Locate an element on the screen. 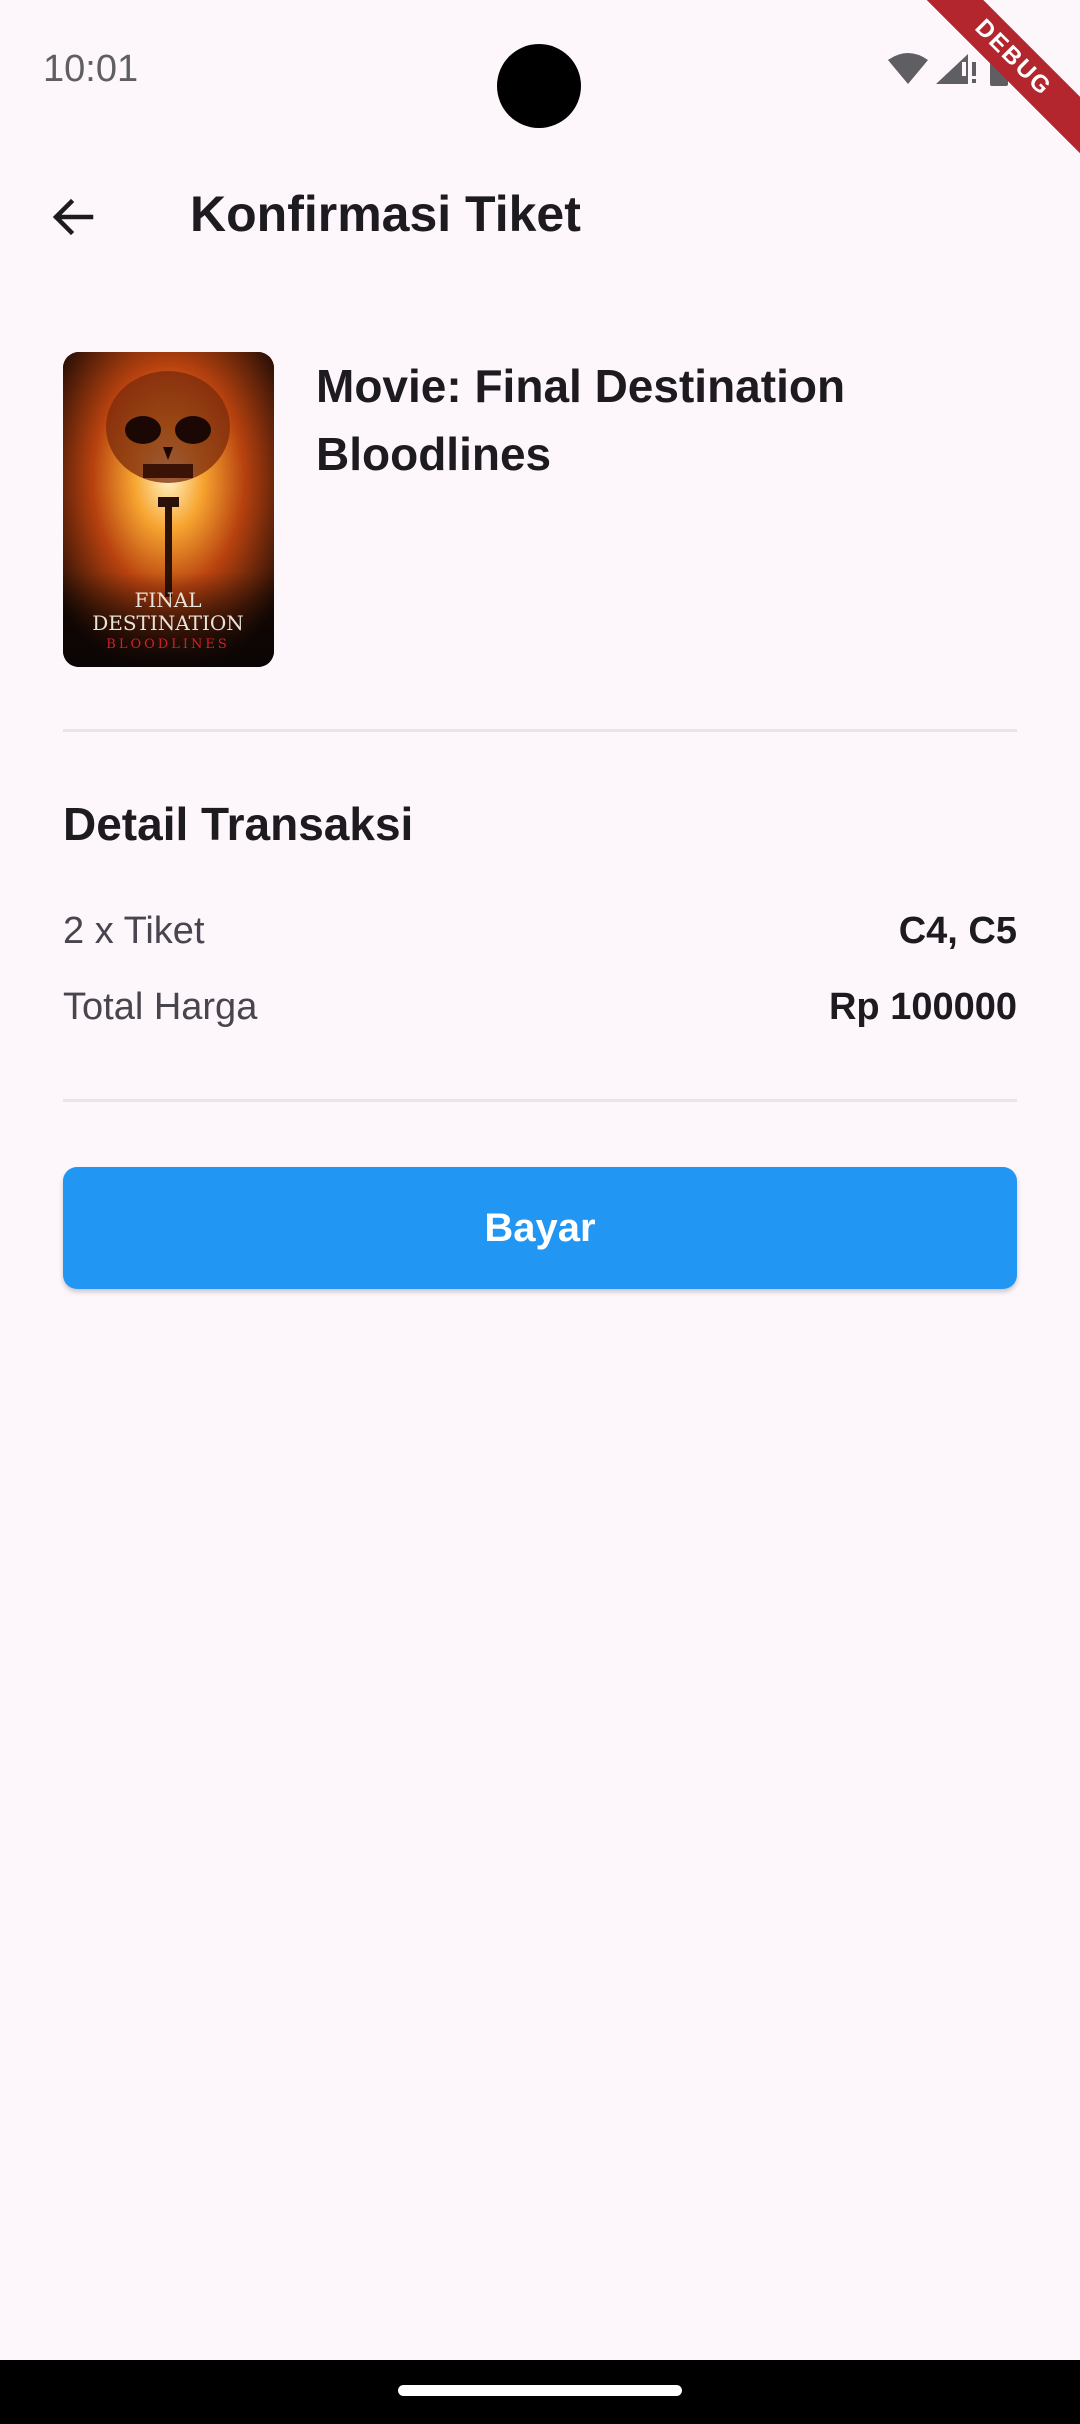 The image size is (1080, 2424). back-button is located at coordinates (73, 217).